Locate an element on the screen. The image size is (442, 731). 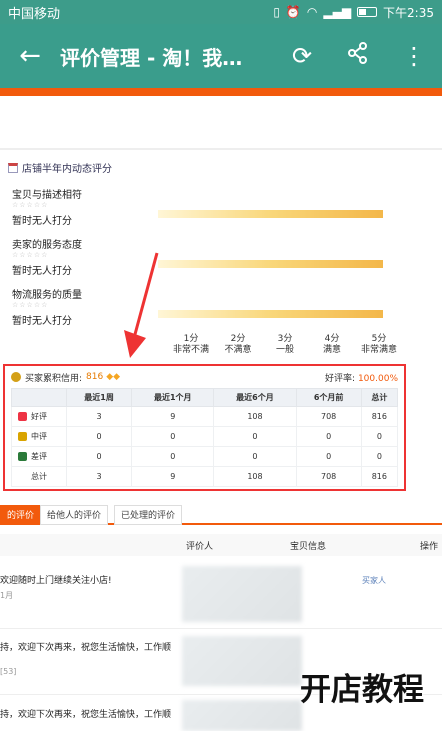
positive-rate: 好评率: 100.00% is located at coordinates (361, 378).